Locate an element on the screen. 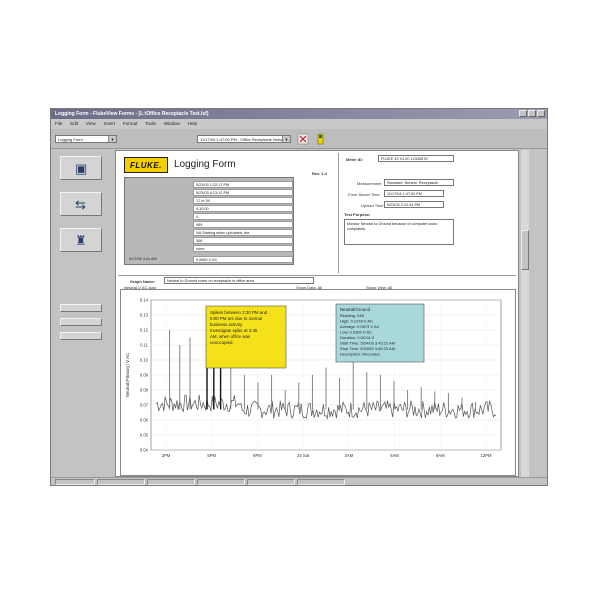 This screenshot has width=598, height=598. form-view-button: ▣ is located at coordinates (81, 168).